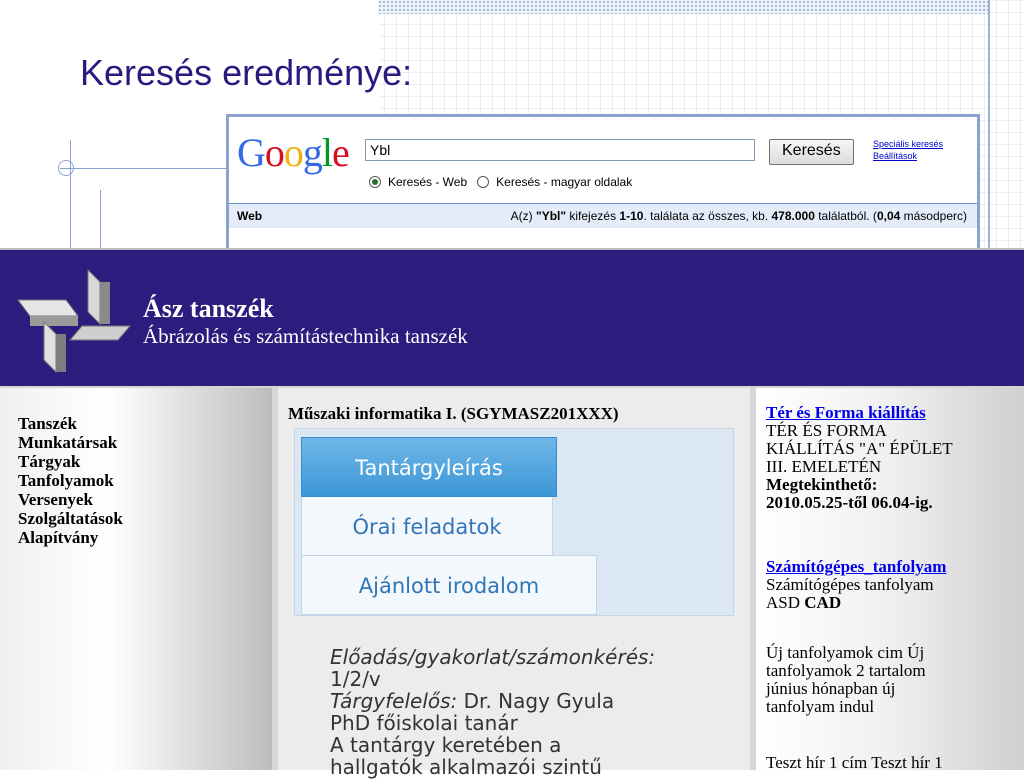  Describe the element at coordinates (312, 152) in the screenshot. I see `google-logo-letter: g` at that location.